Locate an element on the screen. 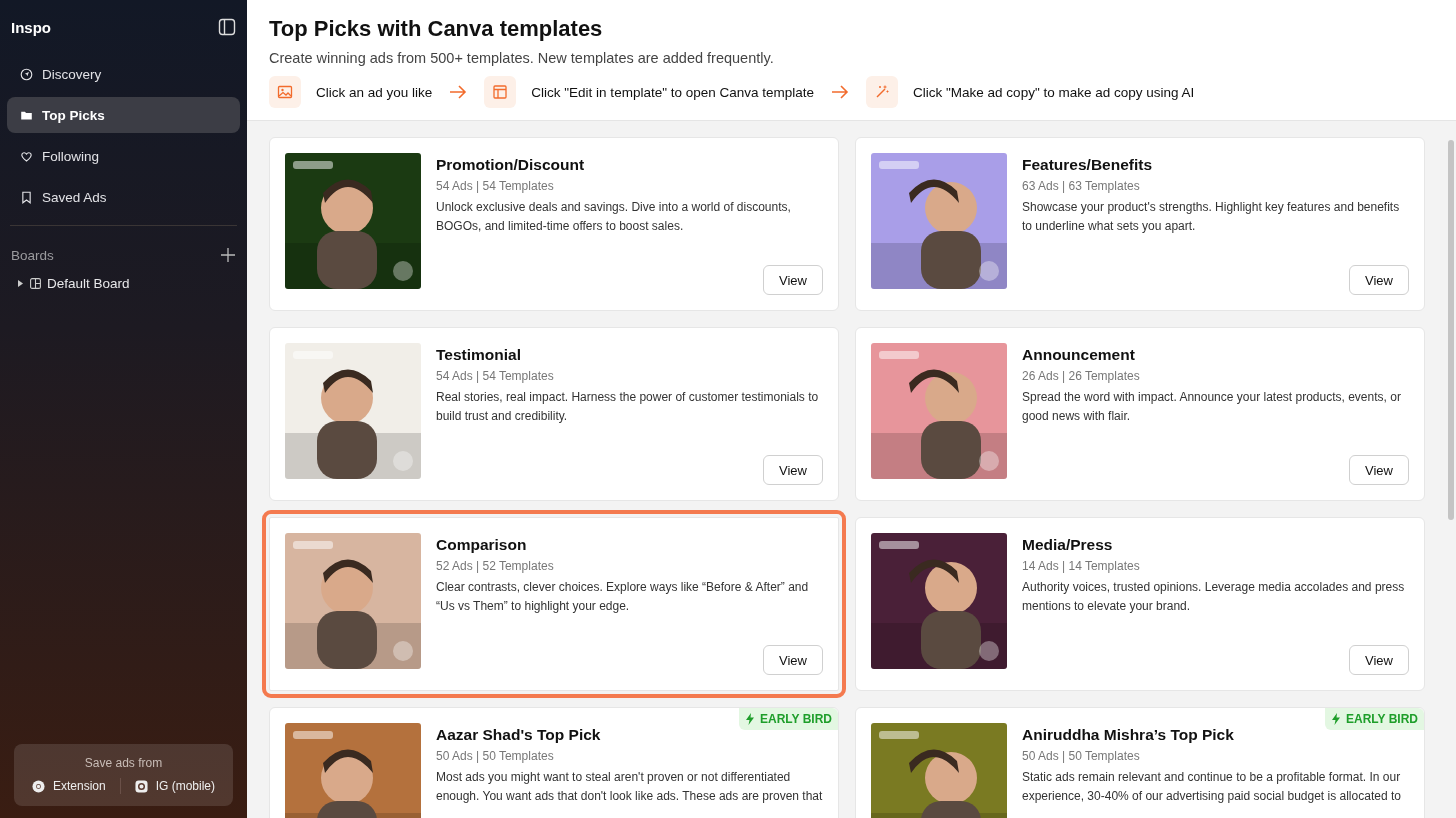 The height and width of the screenshot is (818, 1456). step-label: Click "Make ad copy" to make ad copy using AI is located at coordinates (1054, 92).